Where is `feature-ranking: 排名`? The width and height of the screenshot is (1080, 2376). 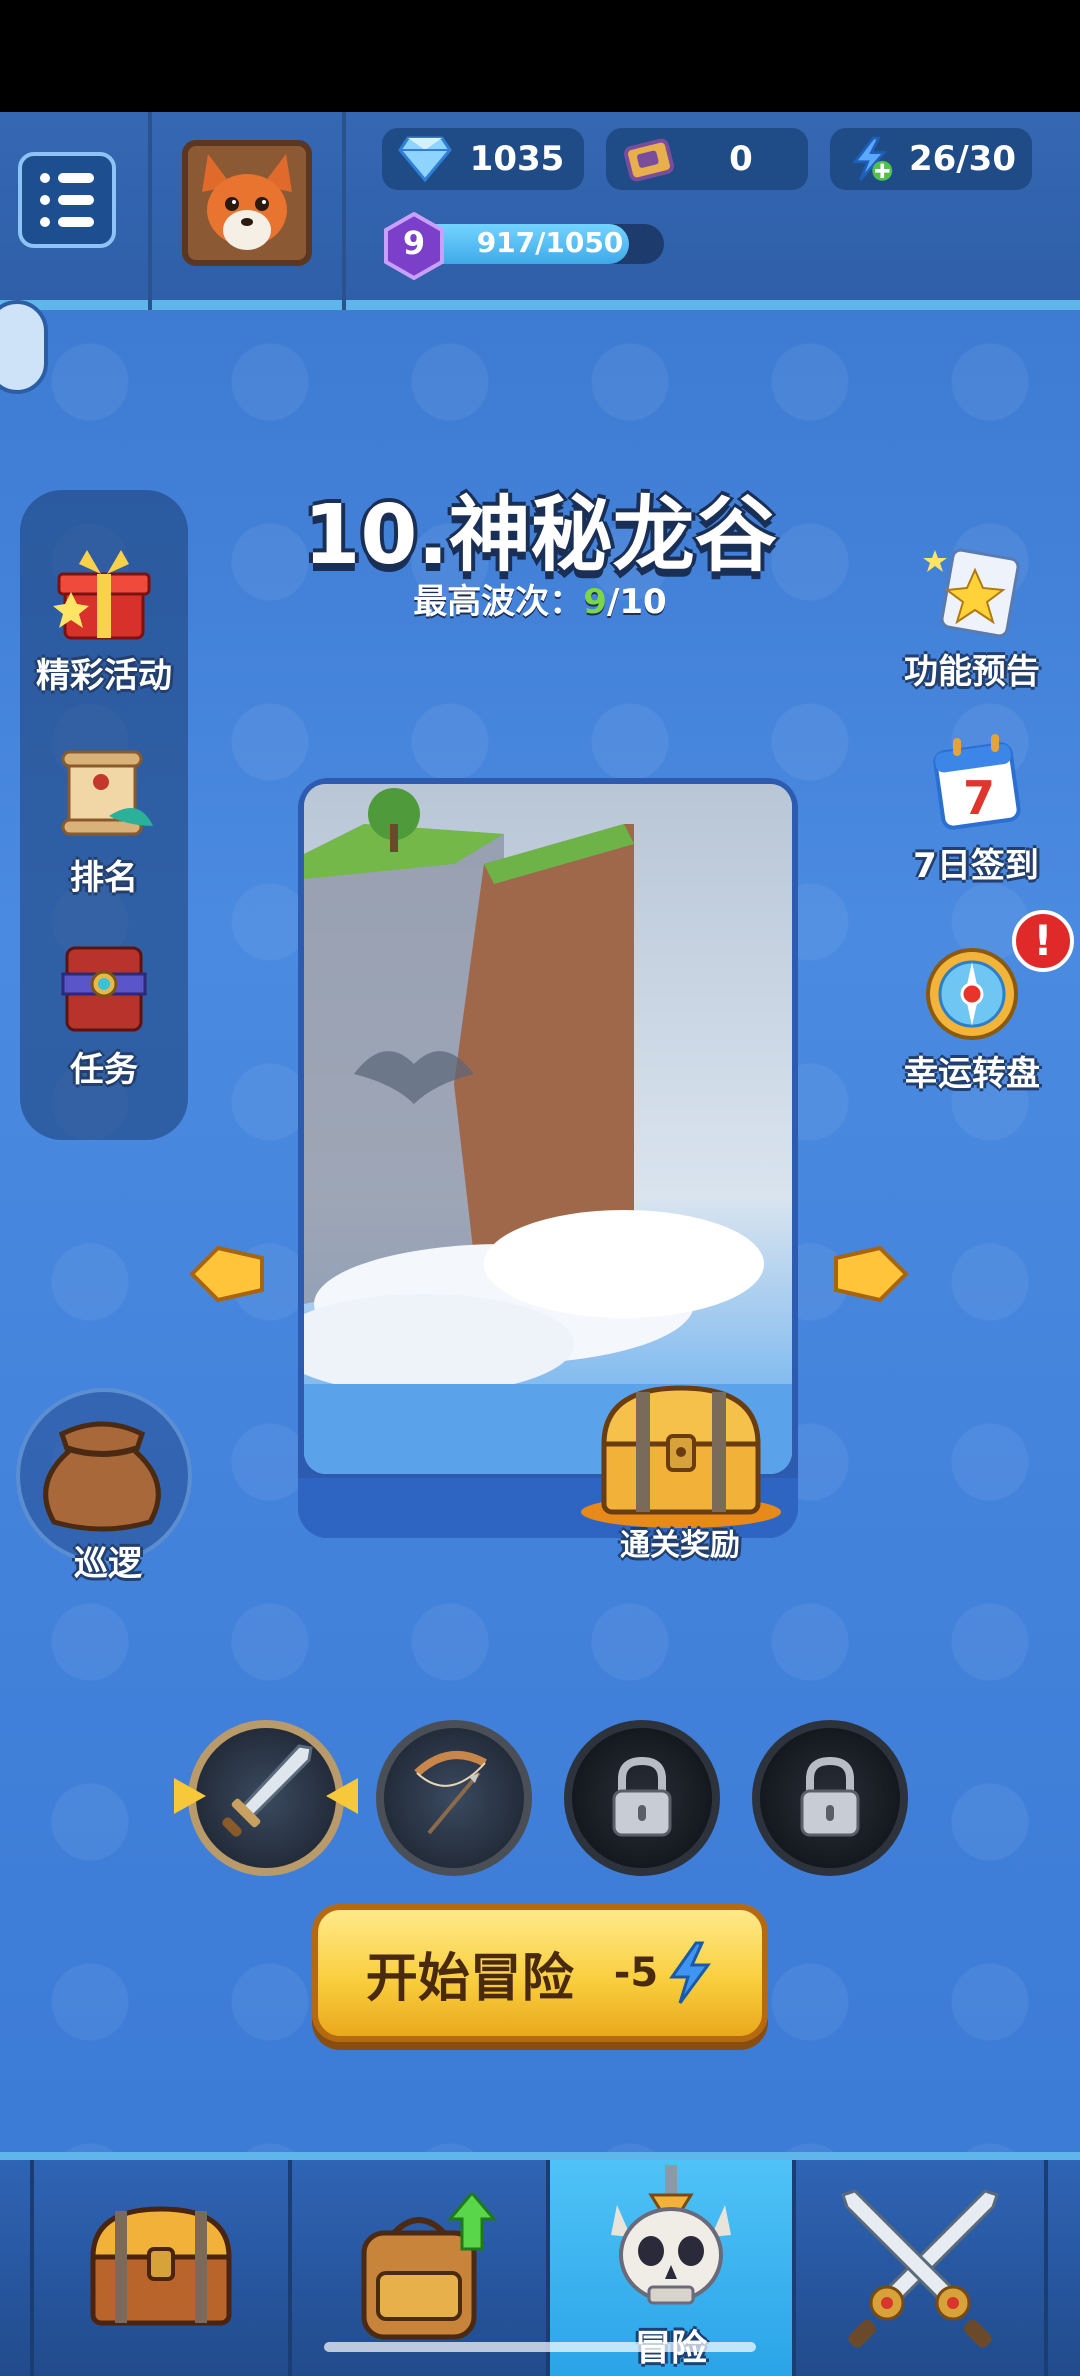
feature-ranking: 排名 is located at coordinates (104, 822).